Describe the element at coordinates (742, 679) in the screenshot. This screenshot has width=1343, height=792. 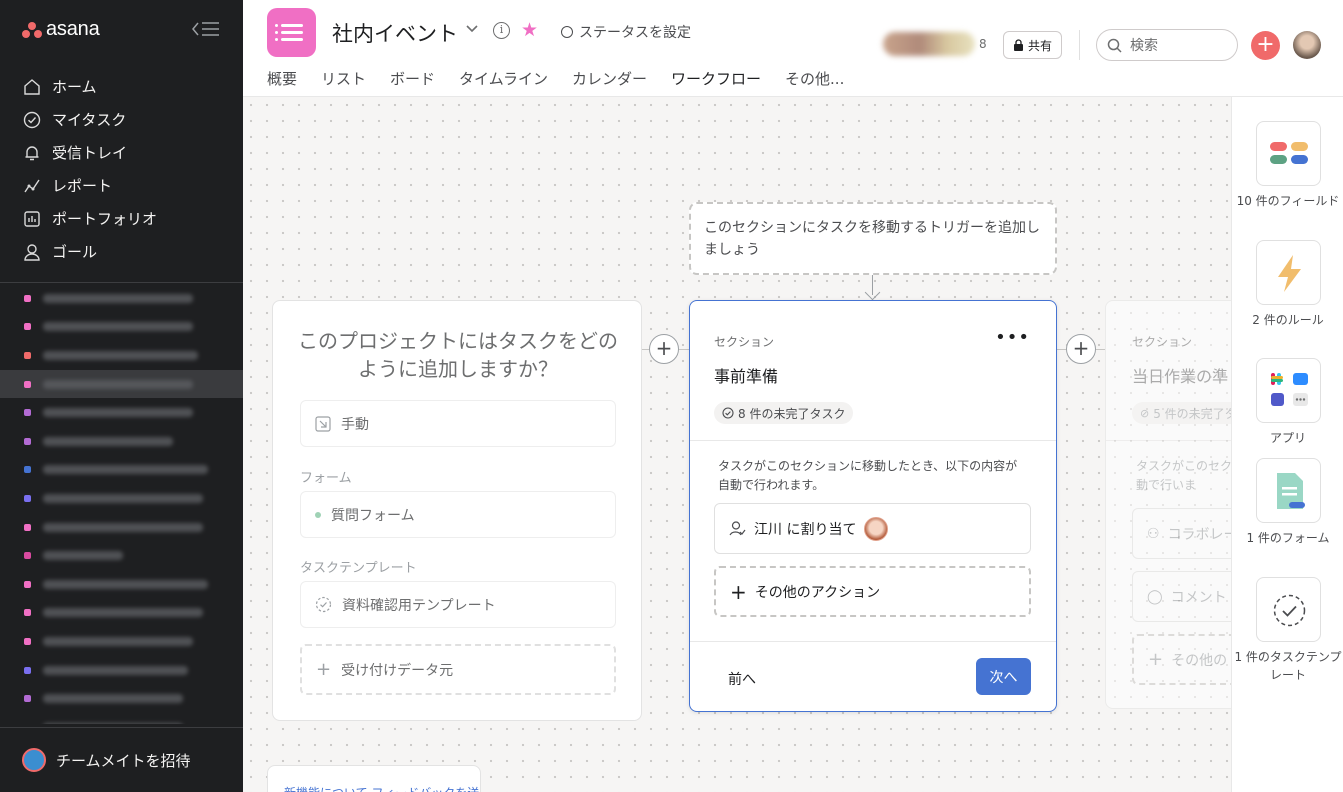
I see `prev-button: 前へ` at that location.